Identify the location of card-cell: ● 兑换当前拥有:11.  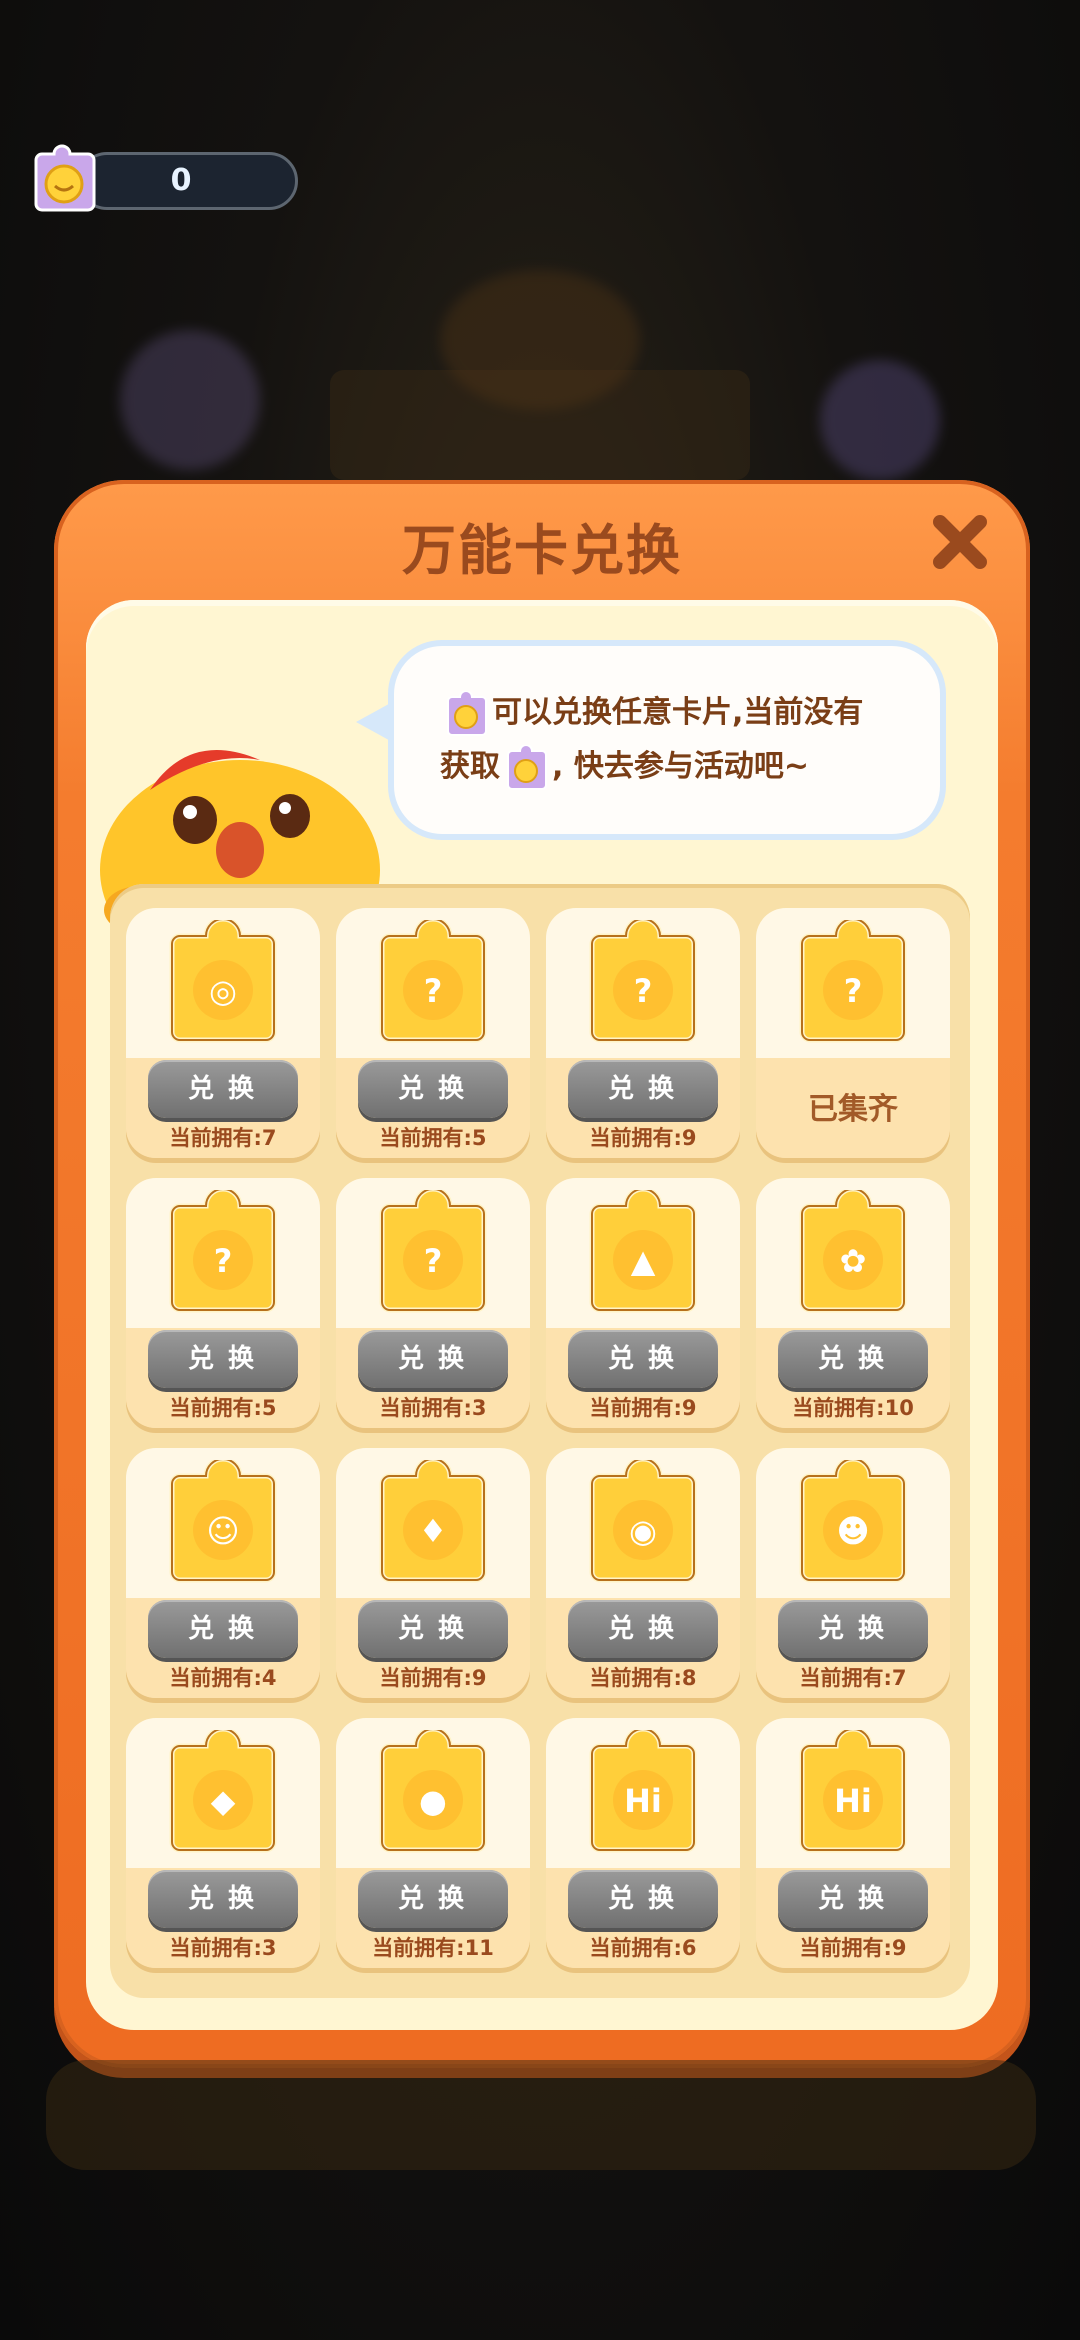
(433, 1843).